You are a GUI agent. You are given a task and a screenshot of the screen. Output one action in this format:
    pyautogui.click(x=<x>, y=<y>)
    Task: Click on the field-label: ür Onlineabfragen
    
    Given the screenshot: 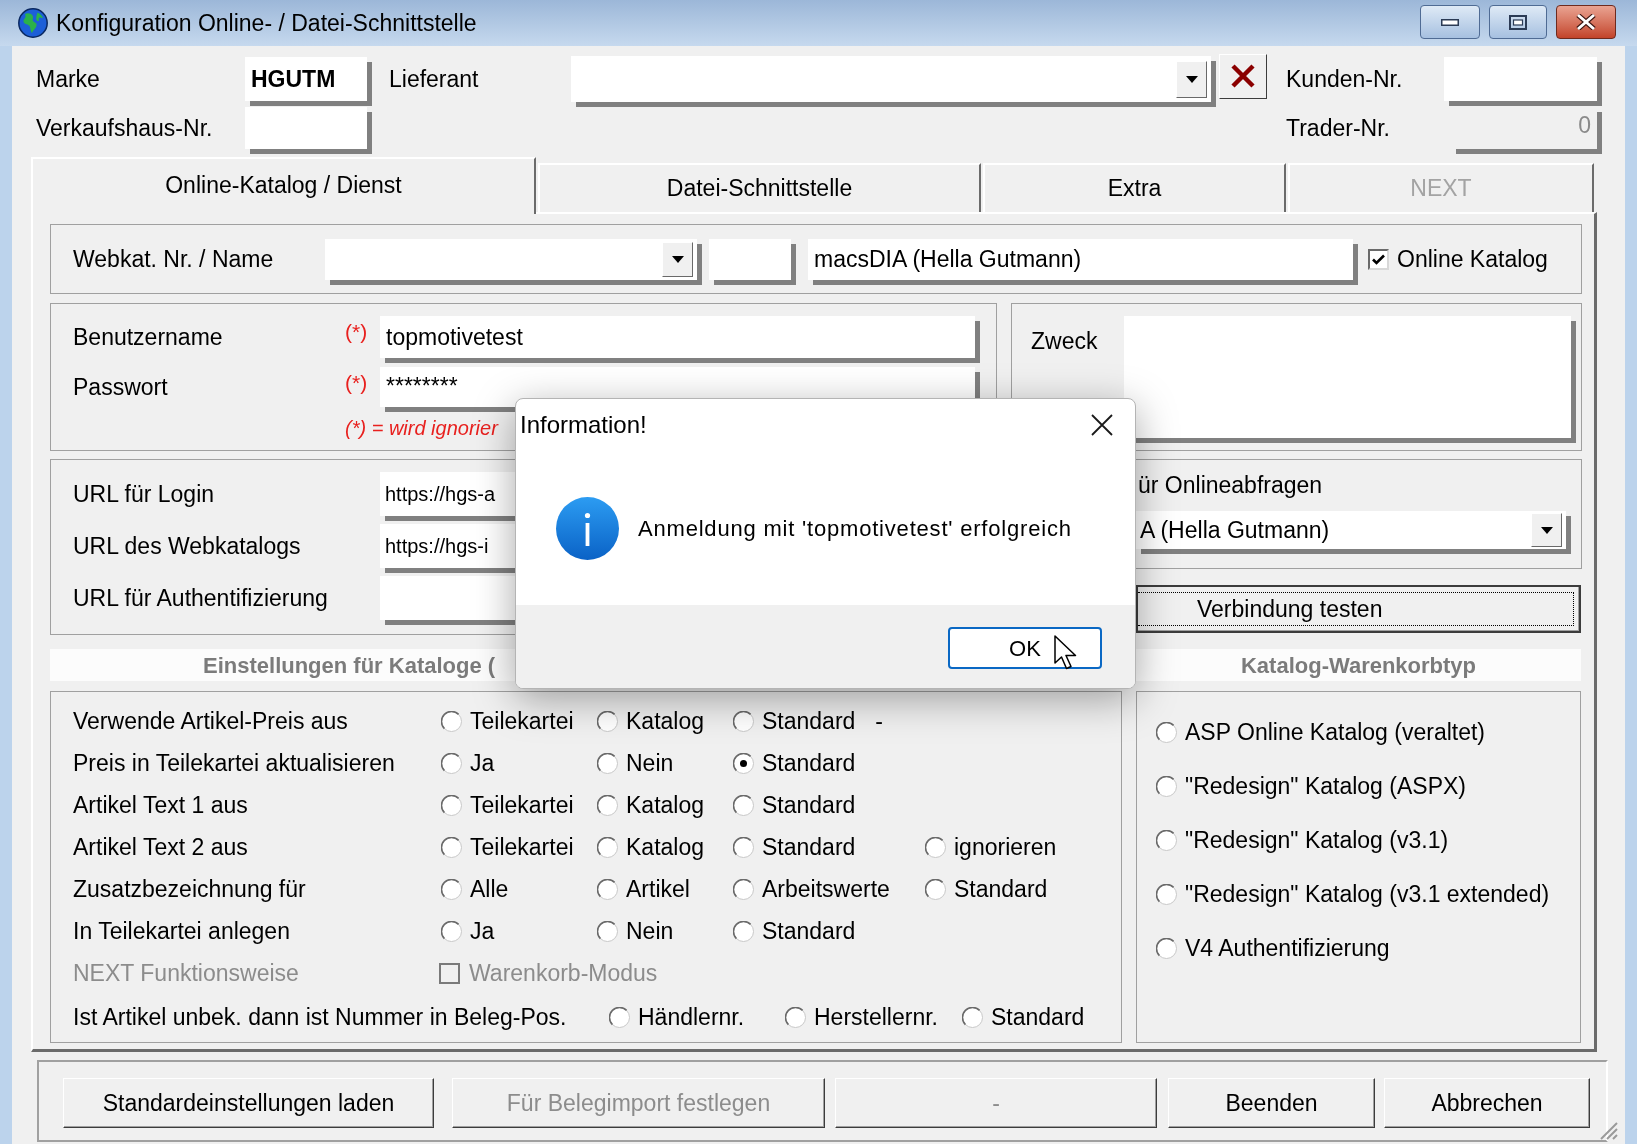 What is the action you would take?
    pyautogui.click(x=1230, y=485)
    